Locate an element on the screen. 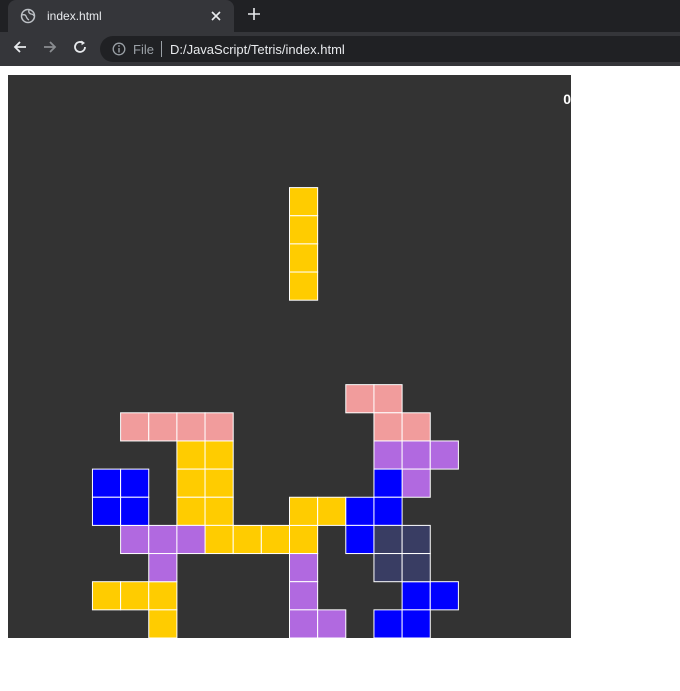 The height and width of the screenshot is (691, 680). browser-toolbar: File D:/JavaScript/Tetris/index.html is located at coordinates (340, 49).